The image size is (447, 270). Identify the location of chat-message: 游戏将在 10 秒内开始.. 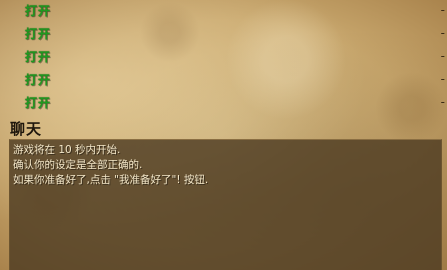
(67, 150).